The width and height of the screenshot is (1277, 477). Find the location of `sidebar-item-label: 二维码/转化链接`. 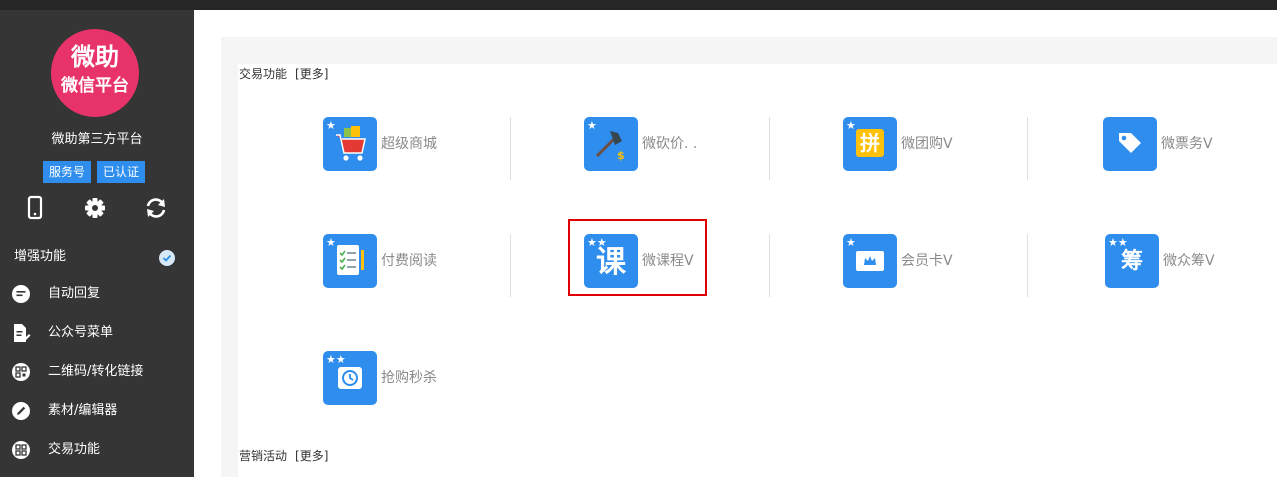

sidebar-item-label: 二维码/转化链接 is located at coordinates (96, 371).